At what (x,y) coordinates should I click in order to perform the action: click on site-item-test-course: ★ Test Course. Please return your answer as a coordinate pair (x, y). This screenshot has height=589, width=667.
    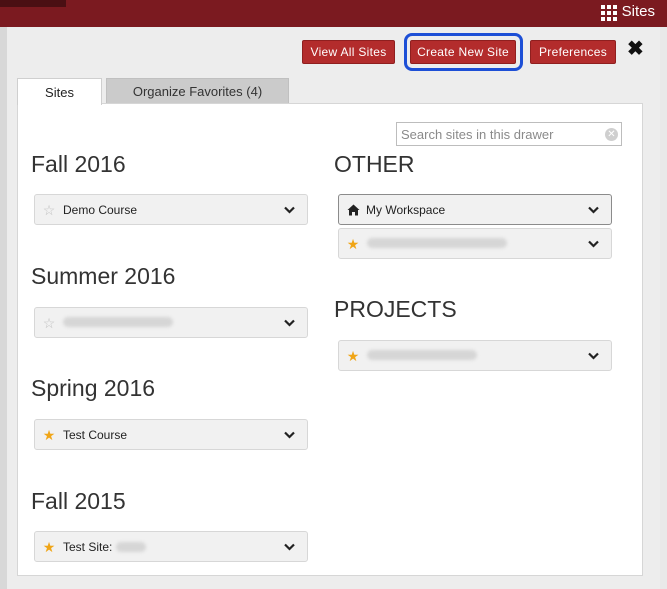
    Looking at the image, I should click on (171, 434).